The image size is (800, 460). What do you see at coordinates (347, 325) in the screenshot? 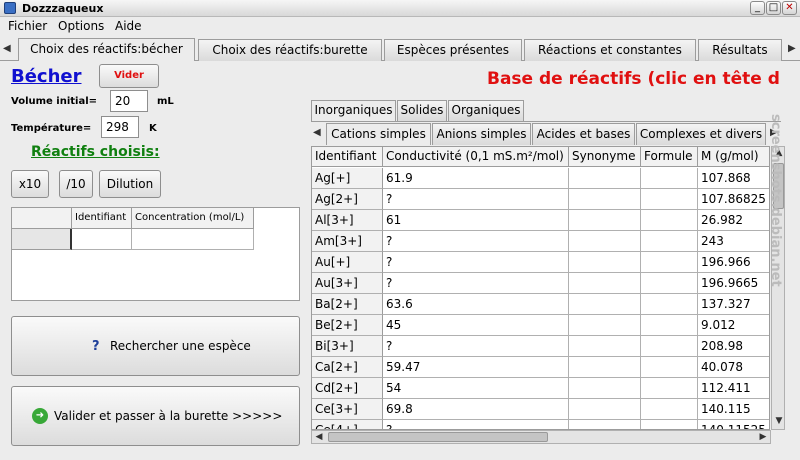
I see `row-identifiant: Be[2+]` at bounding box center [347, 325].